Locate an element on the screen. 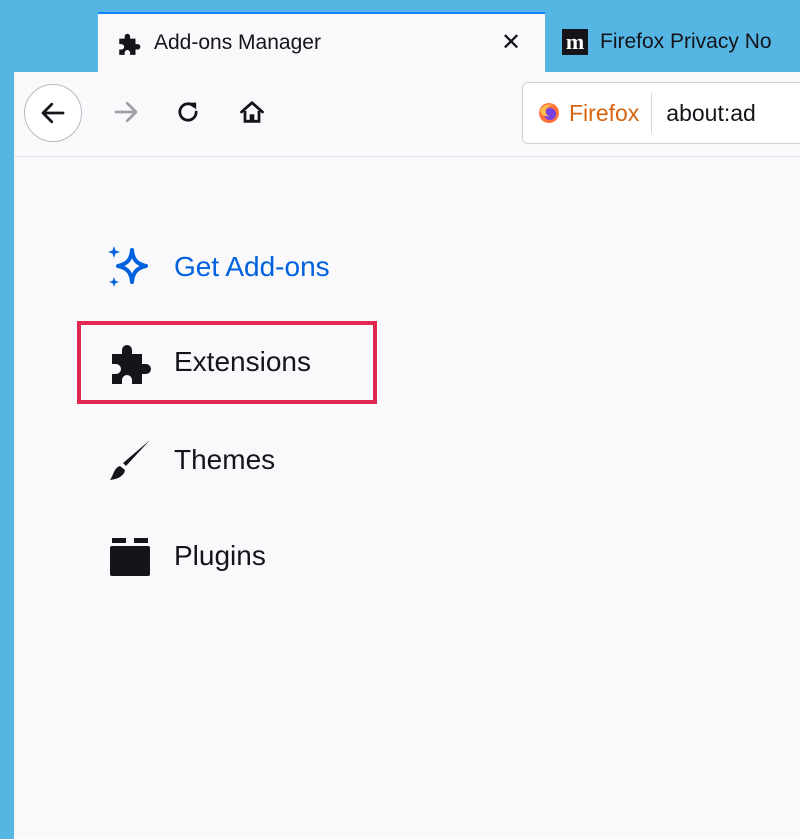  tab-addons-manager: Add-ons Manager ✕ is located at coordinates (321, 42).